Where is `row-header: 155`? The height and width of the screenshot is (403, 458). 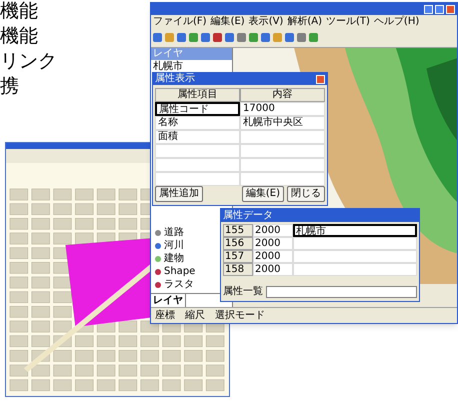
row-header: 155 is located at coordinates (238, 230).